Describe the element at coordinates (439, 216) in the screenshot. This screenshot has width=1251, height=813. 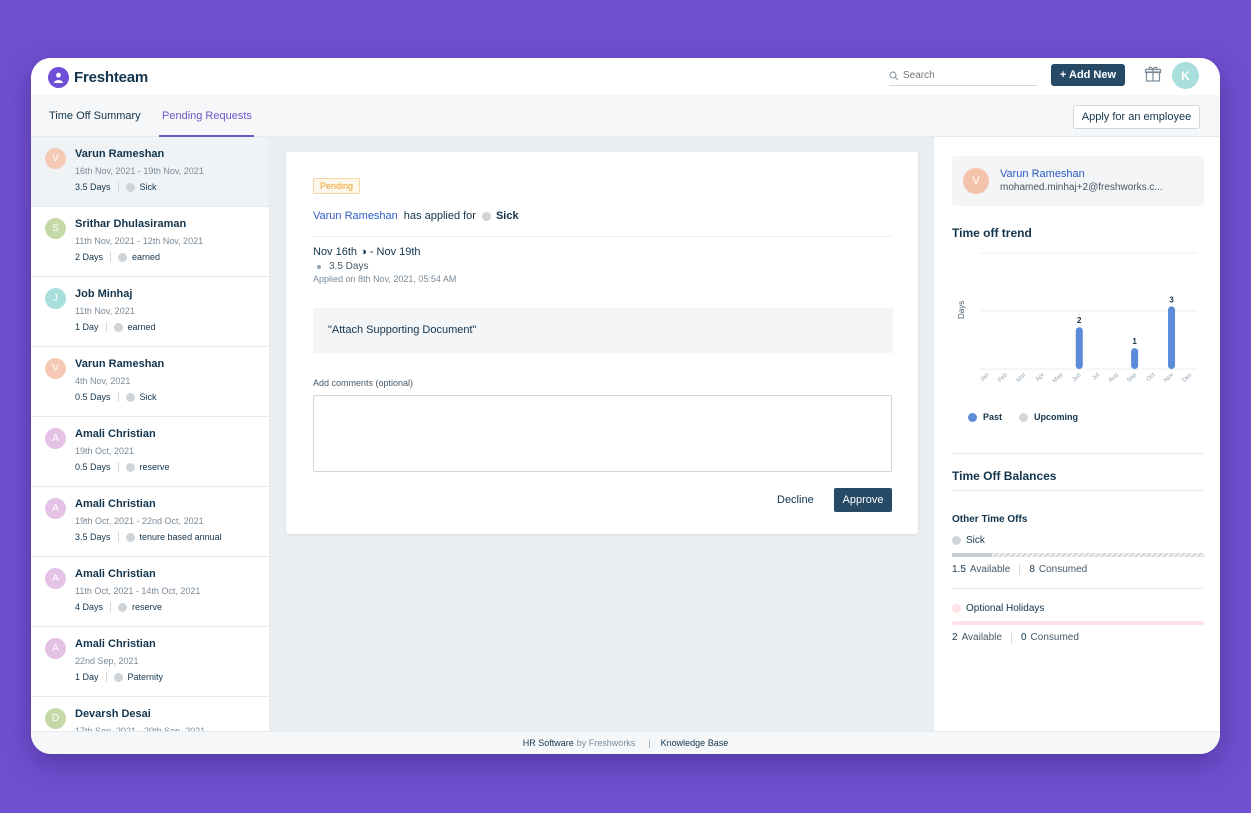
I see `applied-for-text: has applied for` at that location.